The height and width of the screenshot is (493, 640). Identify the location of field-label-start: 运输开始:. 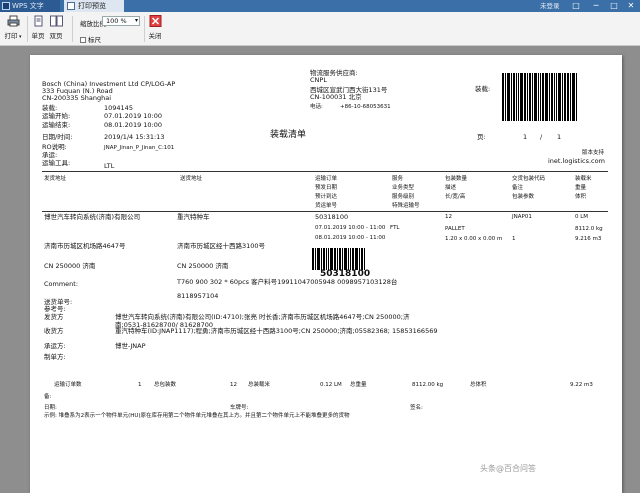
(56, 116).